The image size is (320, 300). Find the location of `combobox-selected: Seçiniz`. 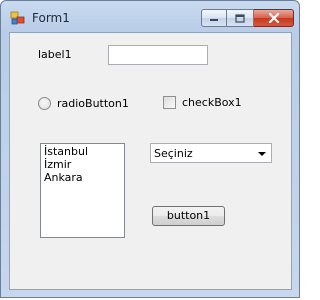

combobox-selected: Seçiniz is located at coordinates (173, 153).